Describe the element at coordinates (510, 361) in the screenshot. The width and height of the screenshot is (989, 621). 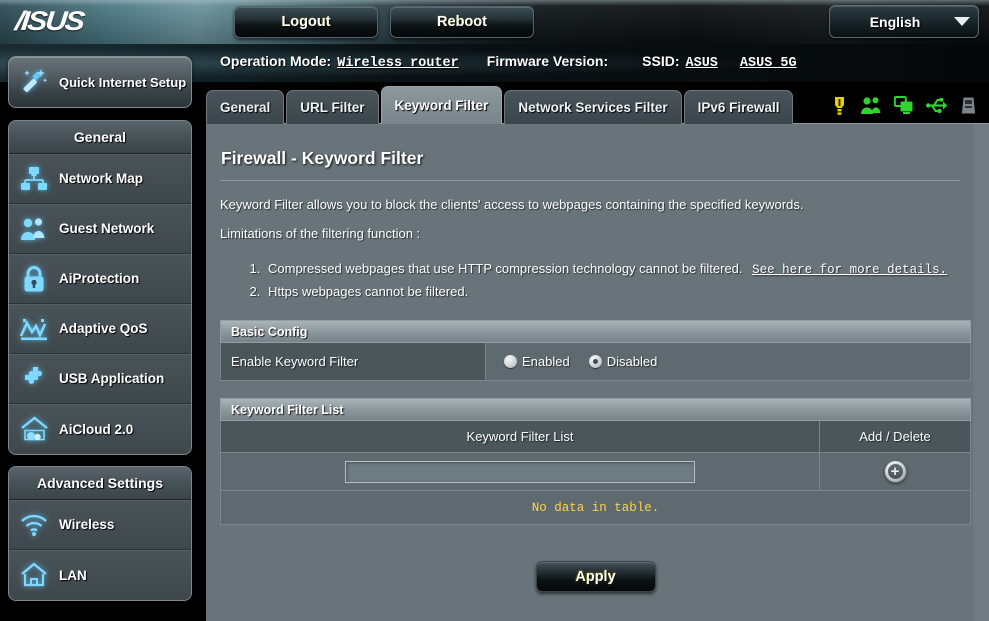
I see `radio-enabled` at that location.